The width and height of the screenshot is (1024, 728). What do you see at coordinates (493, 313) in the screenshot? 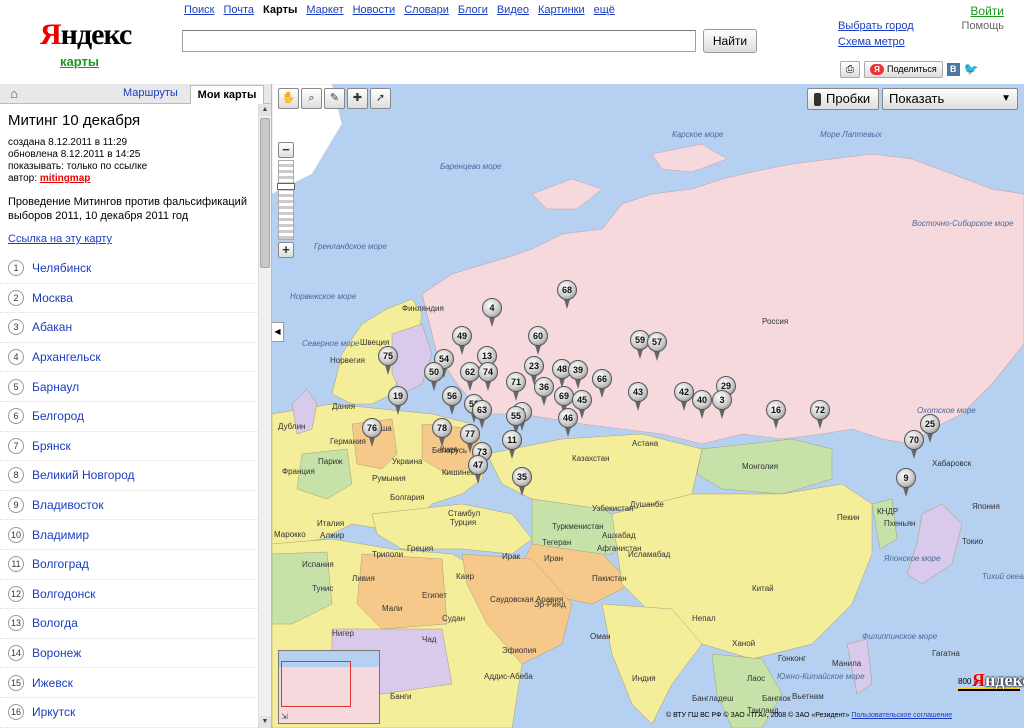
I see `map-placemark: 4` at bounding box center [493, 313].